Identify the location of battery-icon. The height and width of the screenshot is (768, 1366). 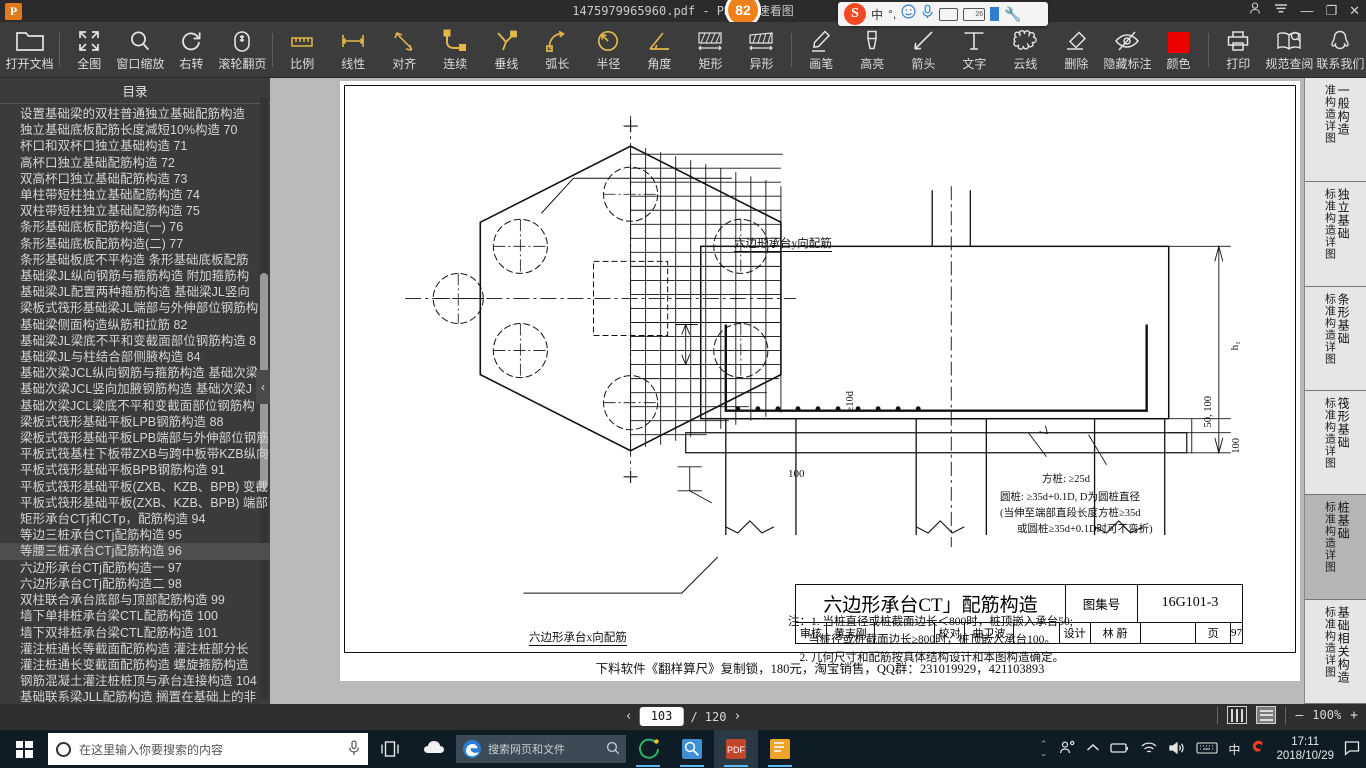
(1120, 749).